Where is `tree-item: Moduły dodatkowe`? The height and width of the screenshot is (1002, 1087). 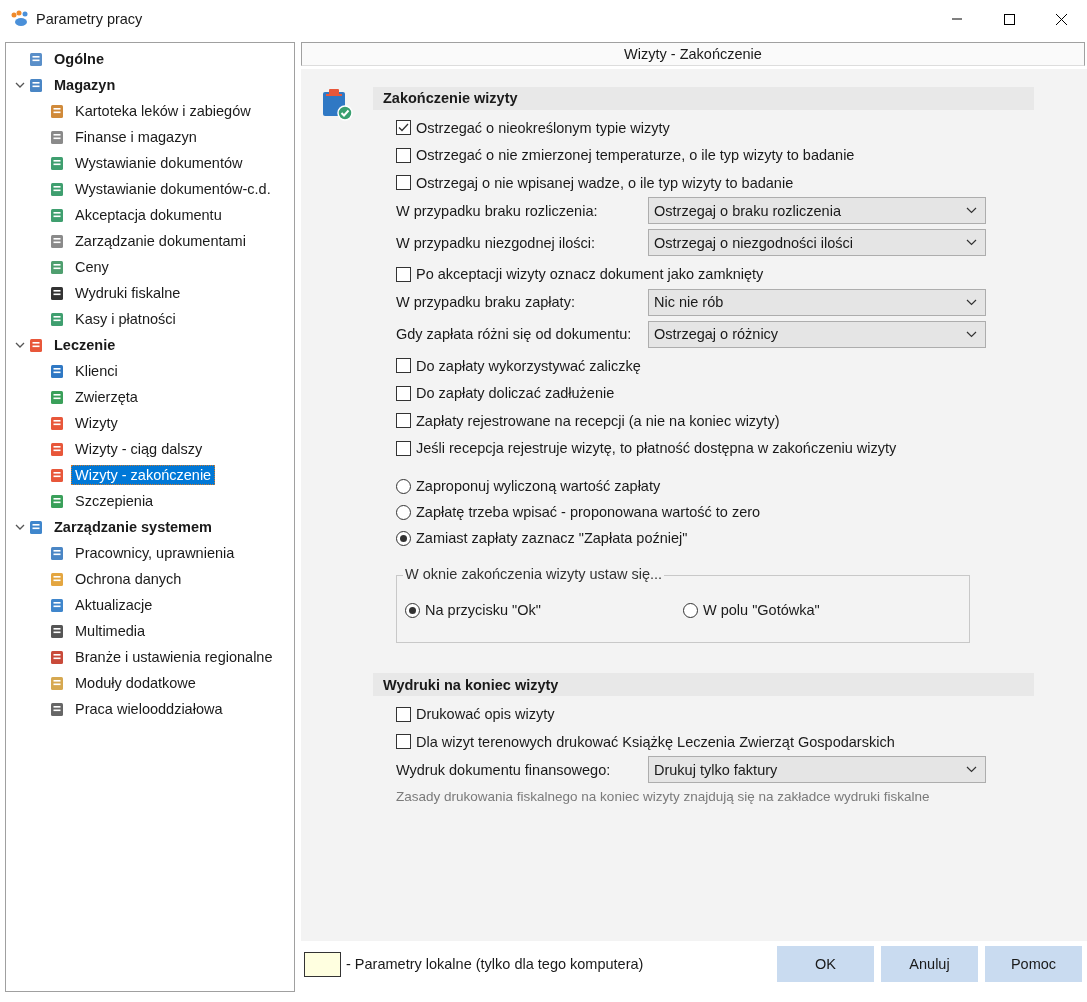
tree-item: Moduły dodatkowe is located at coordinates (135, 683).